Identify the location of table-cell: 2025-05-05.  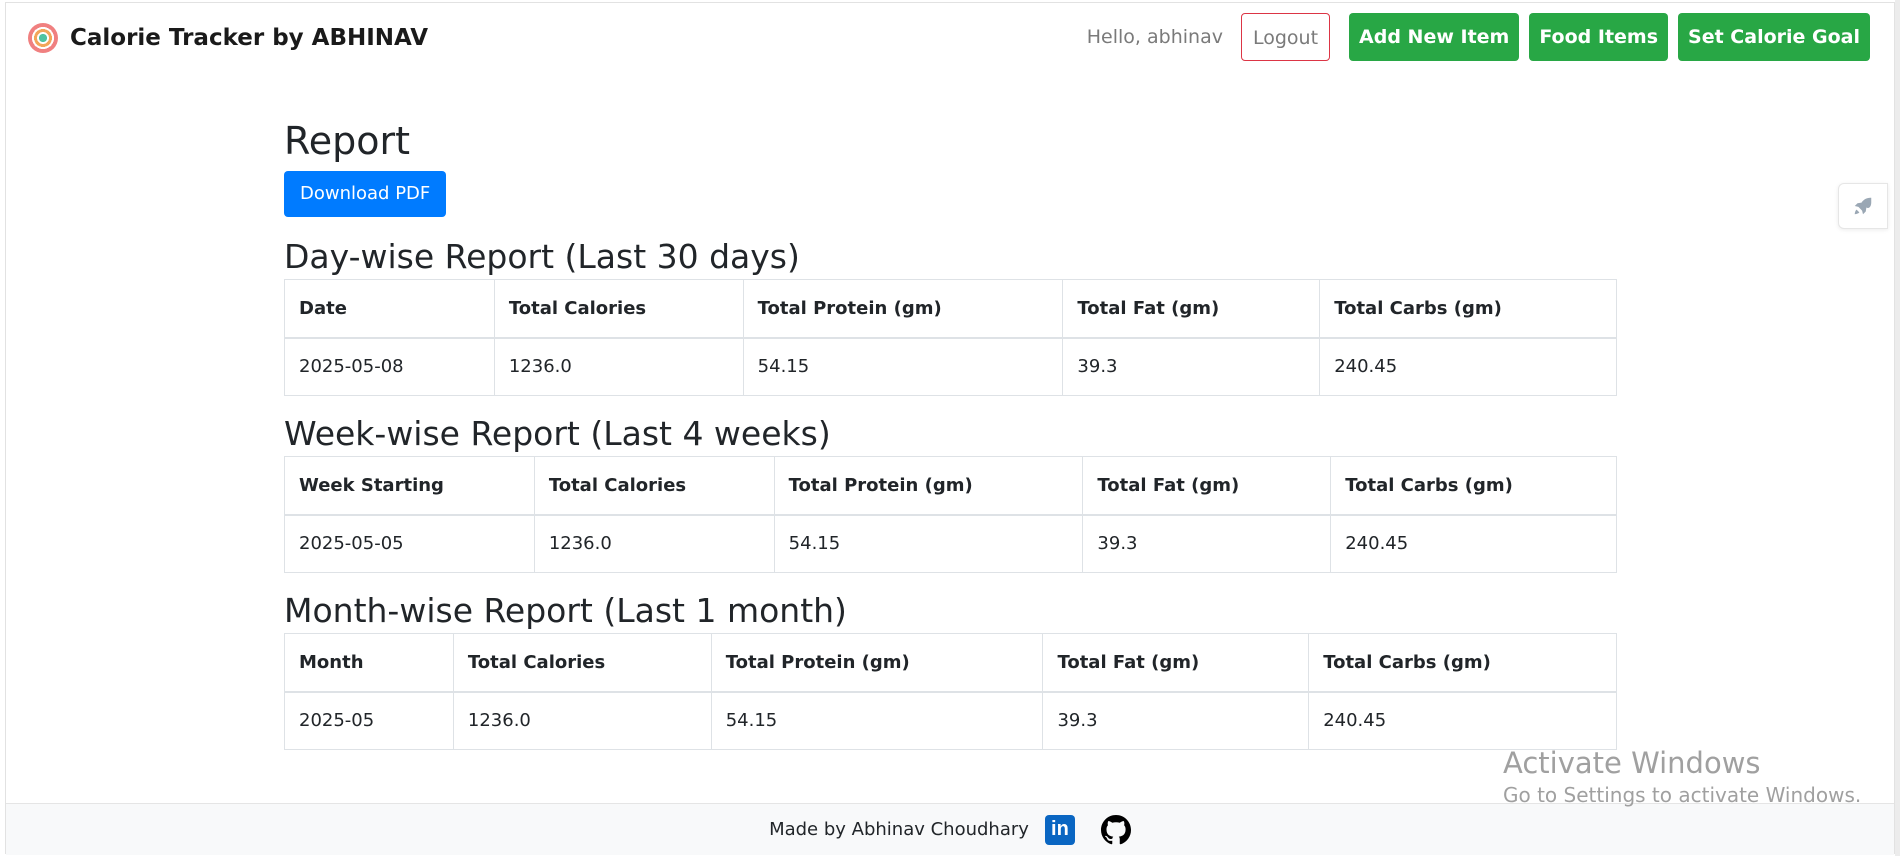
(409, 543).